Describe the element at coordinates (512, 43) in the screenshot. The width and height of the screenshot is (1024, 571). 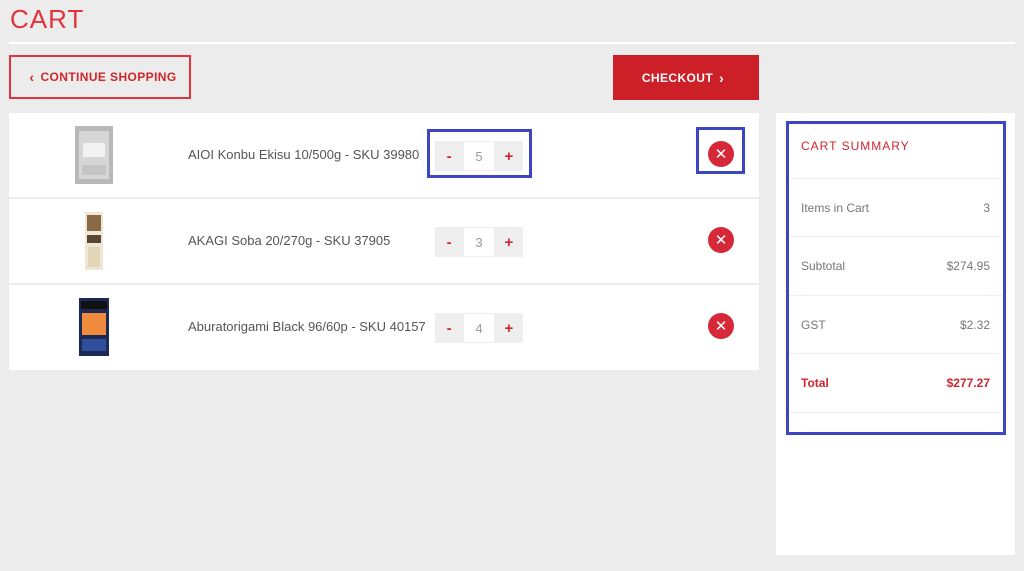
I see `title-divider` at that location.